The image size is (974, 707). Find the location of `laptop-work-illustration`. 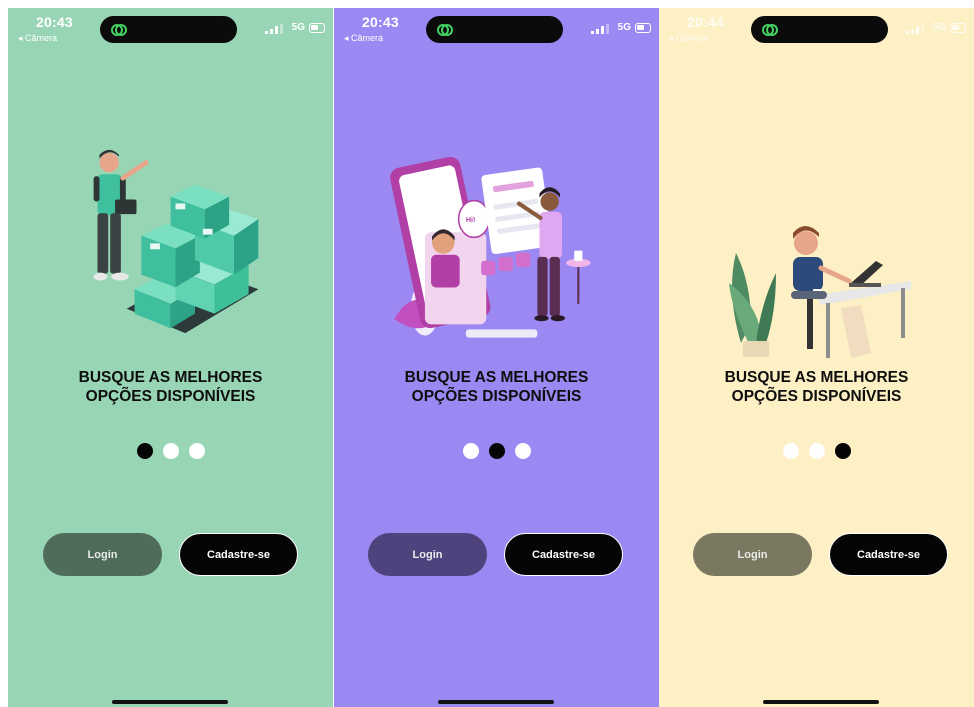

laptop-work-illustration is located at coordinates (820, 292).